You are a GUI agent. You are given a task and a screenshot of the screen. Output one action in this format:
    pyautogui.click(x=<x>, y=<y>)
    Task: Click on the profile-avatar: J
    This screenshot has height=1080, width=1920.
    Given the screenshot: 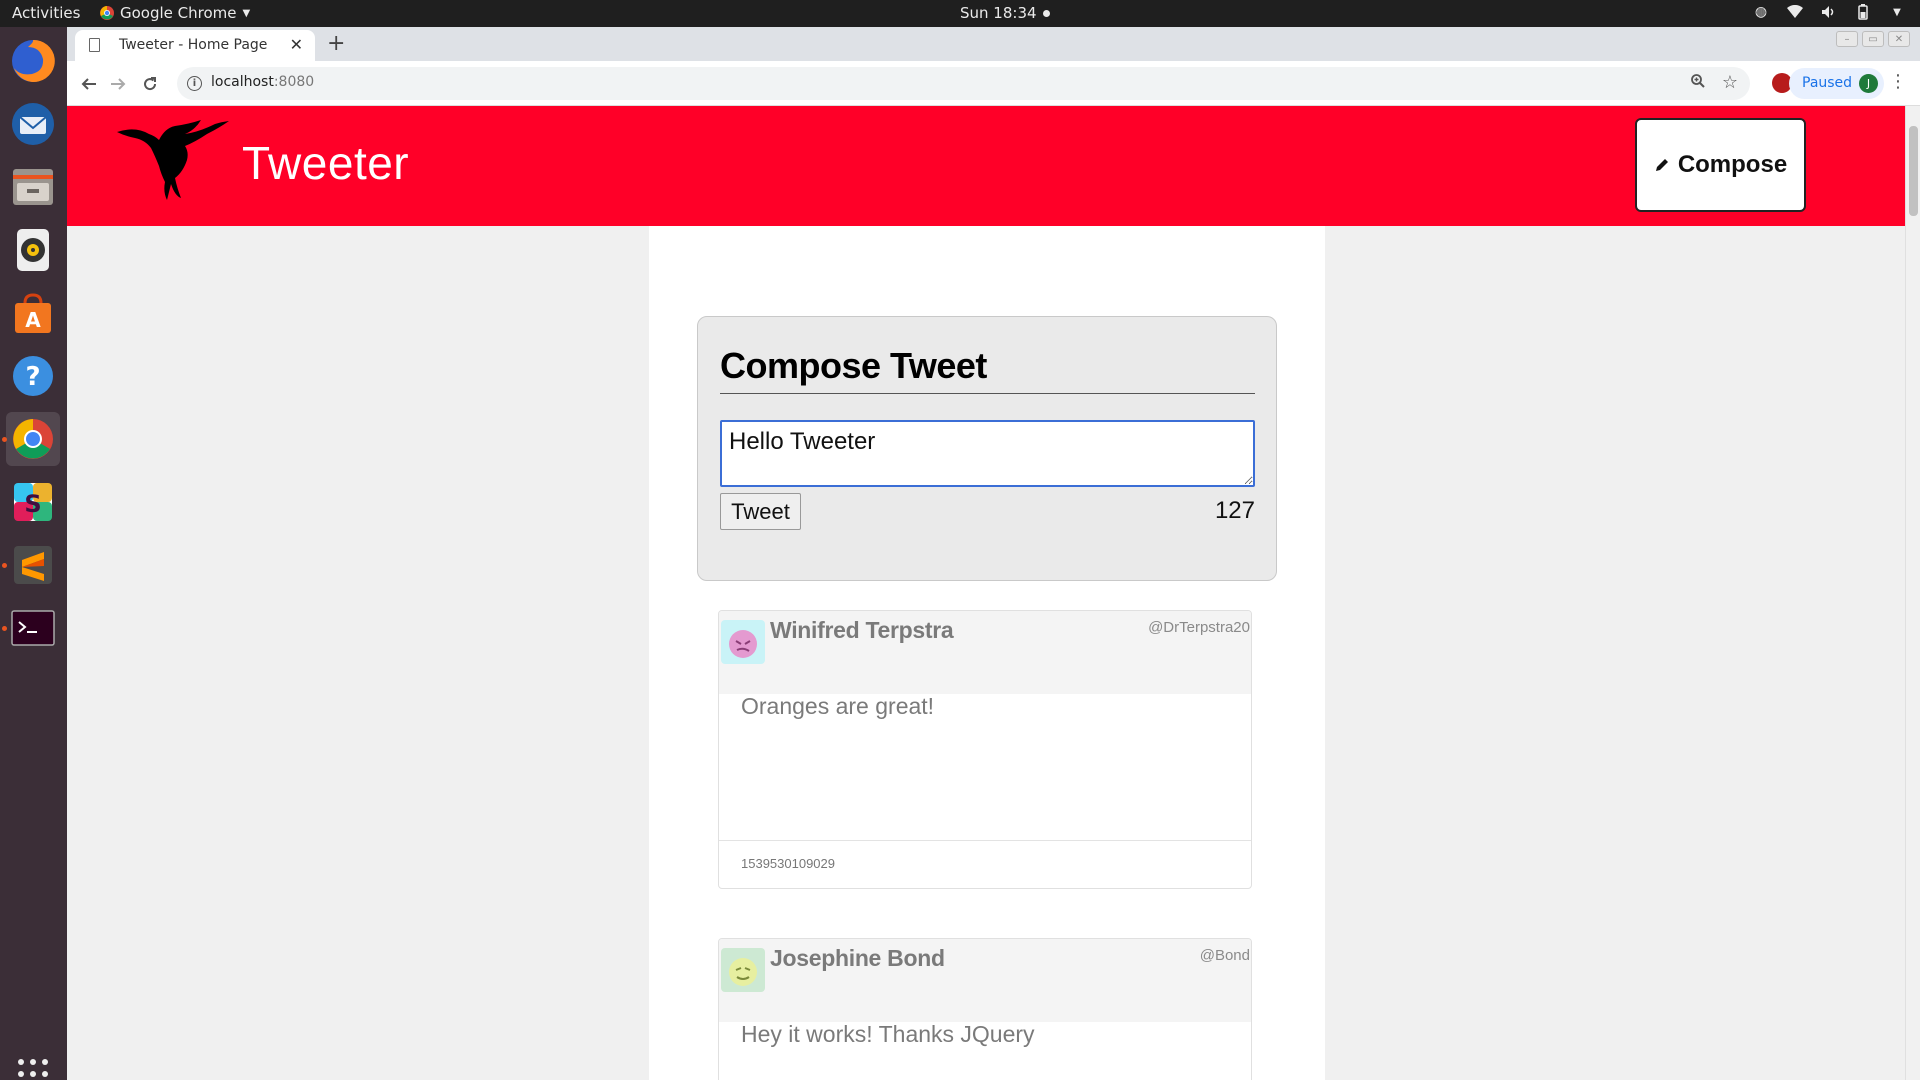 What is the action you would take?
    pyautogui.click(x=1868, y=83)
    